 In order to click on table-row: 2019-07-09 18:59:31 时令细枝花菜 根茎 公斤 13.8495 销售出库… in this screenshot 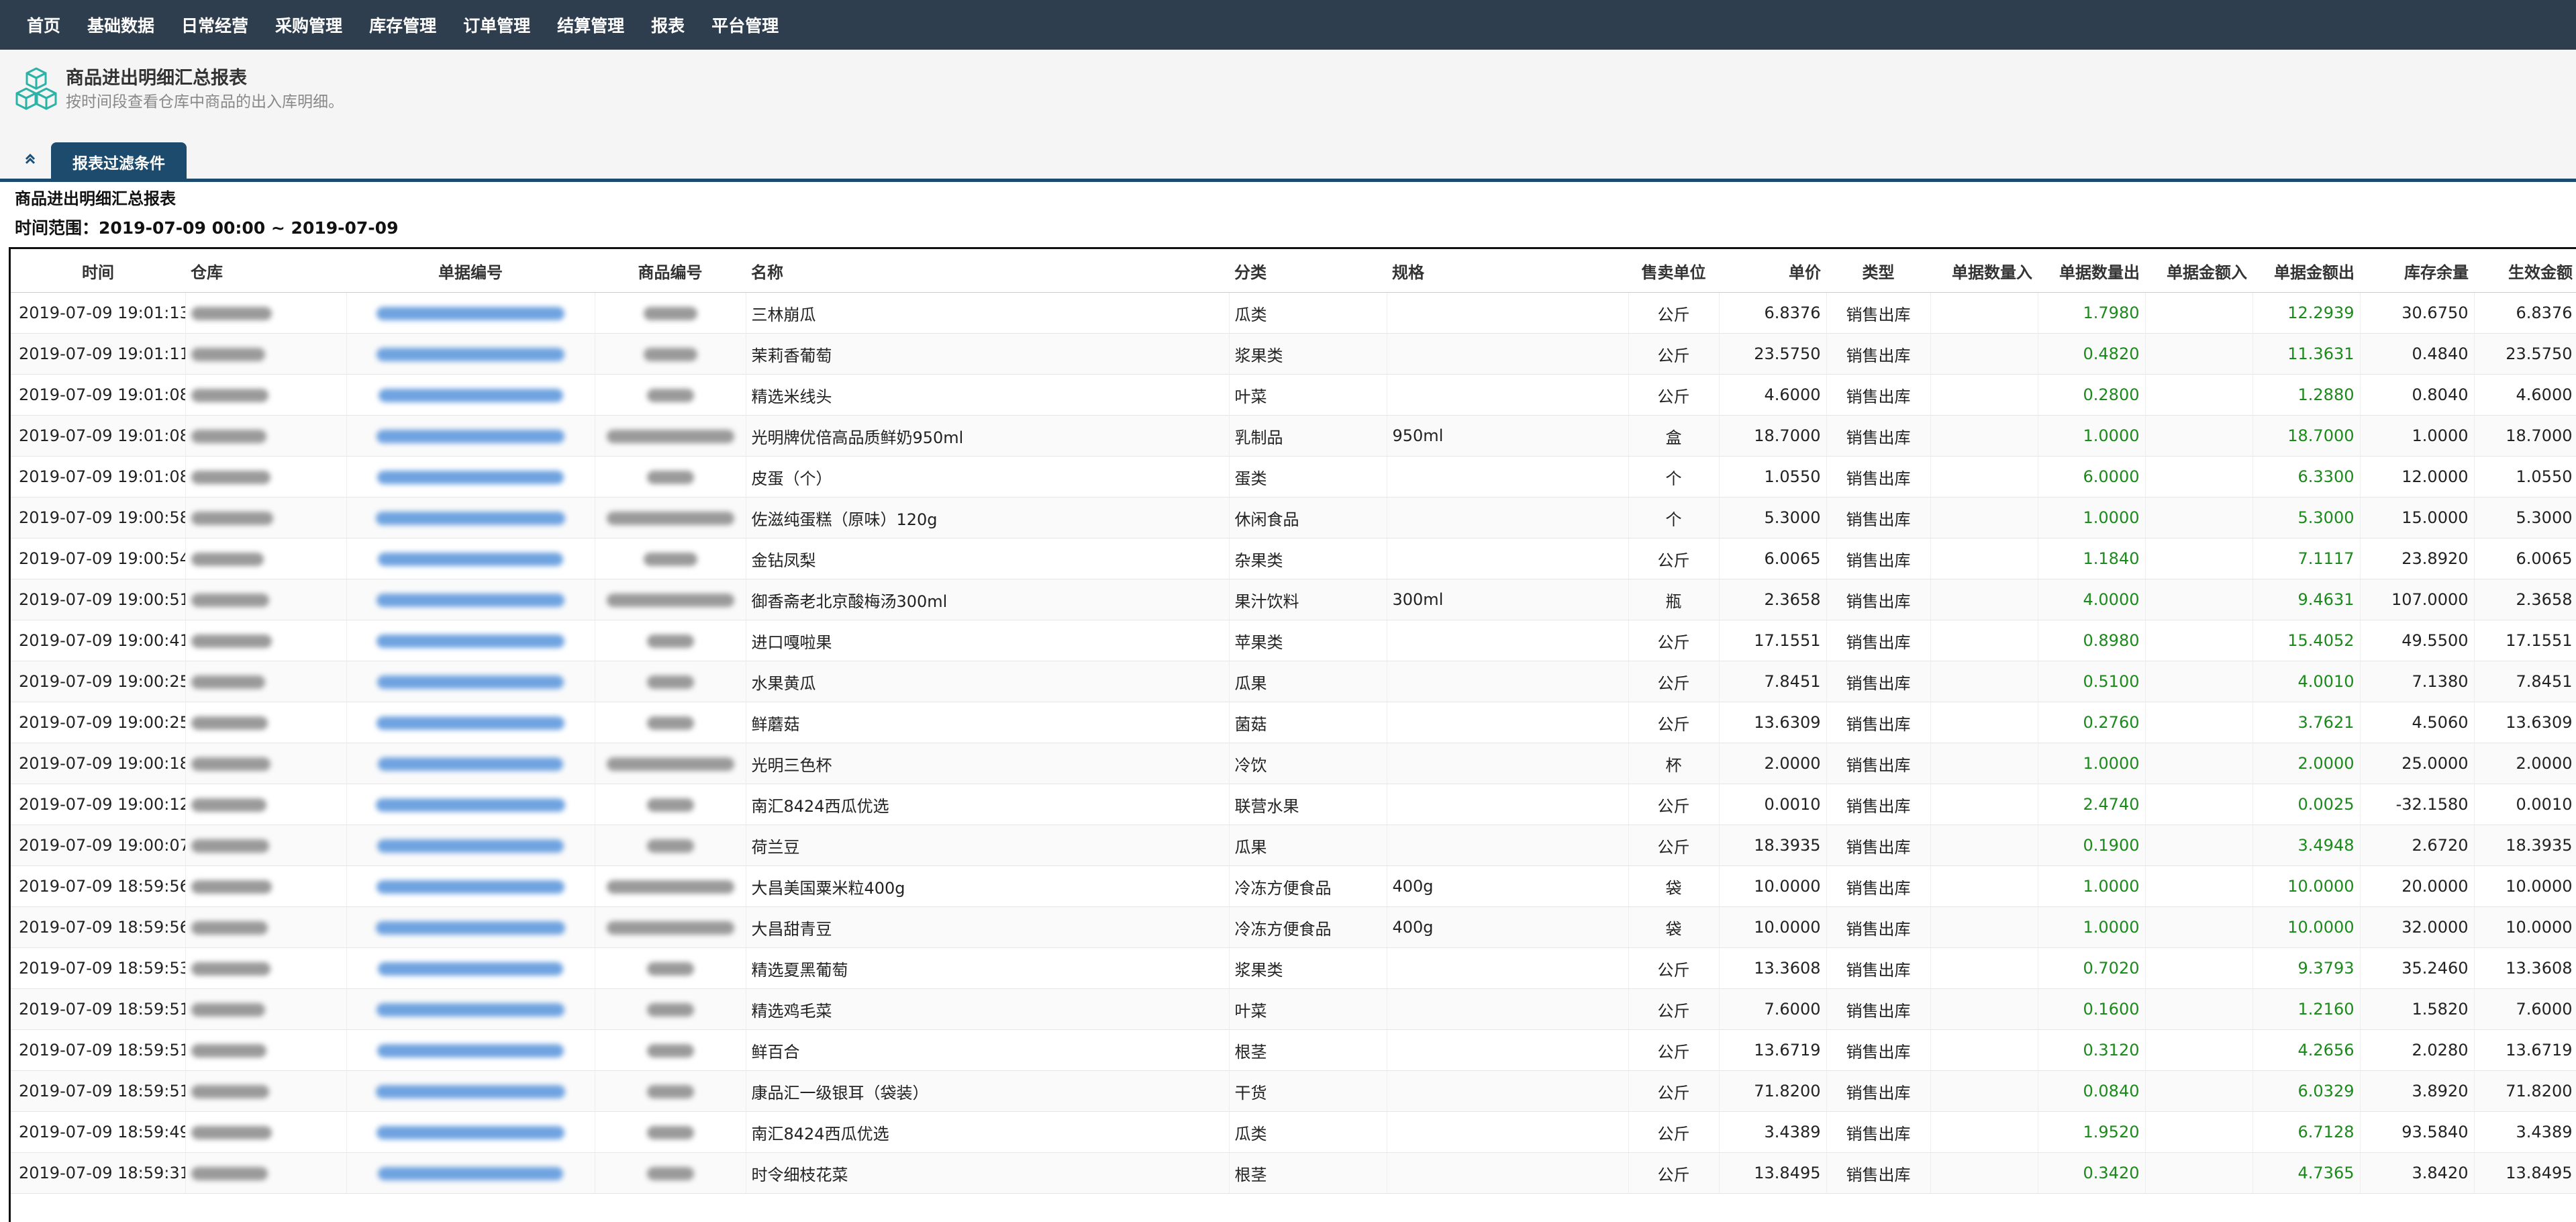, I will do `click(1293, 1173)`.